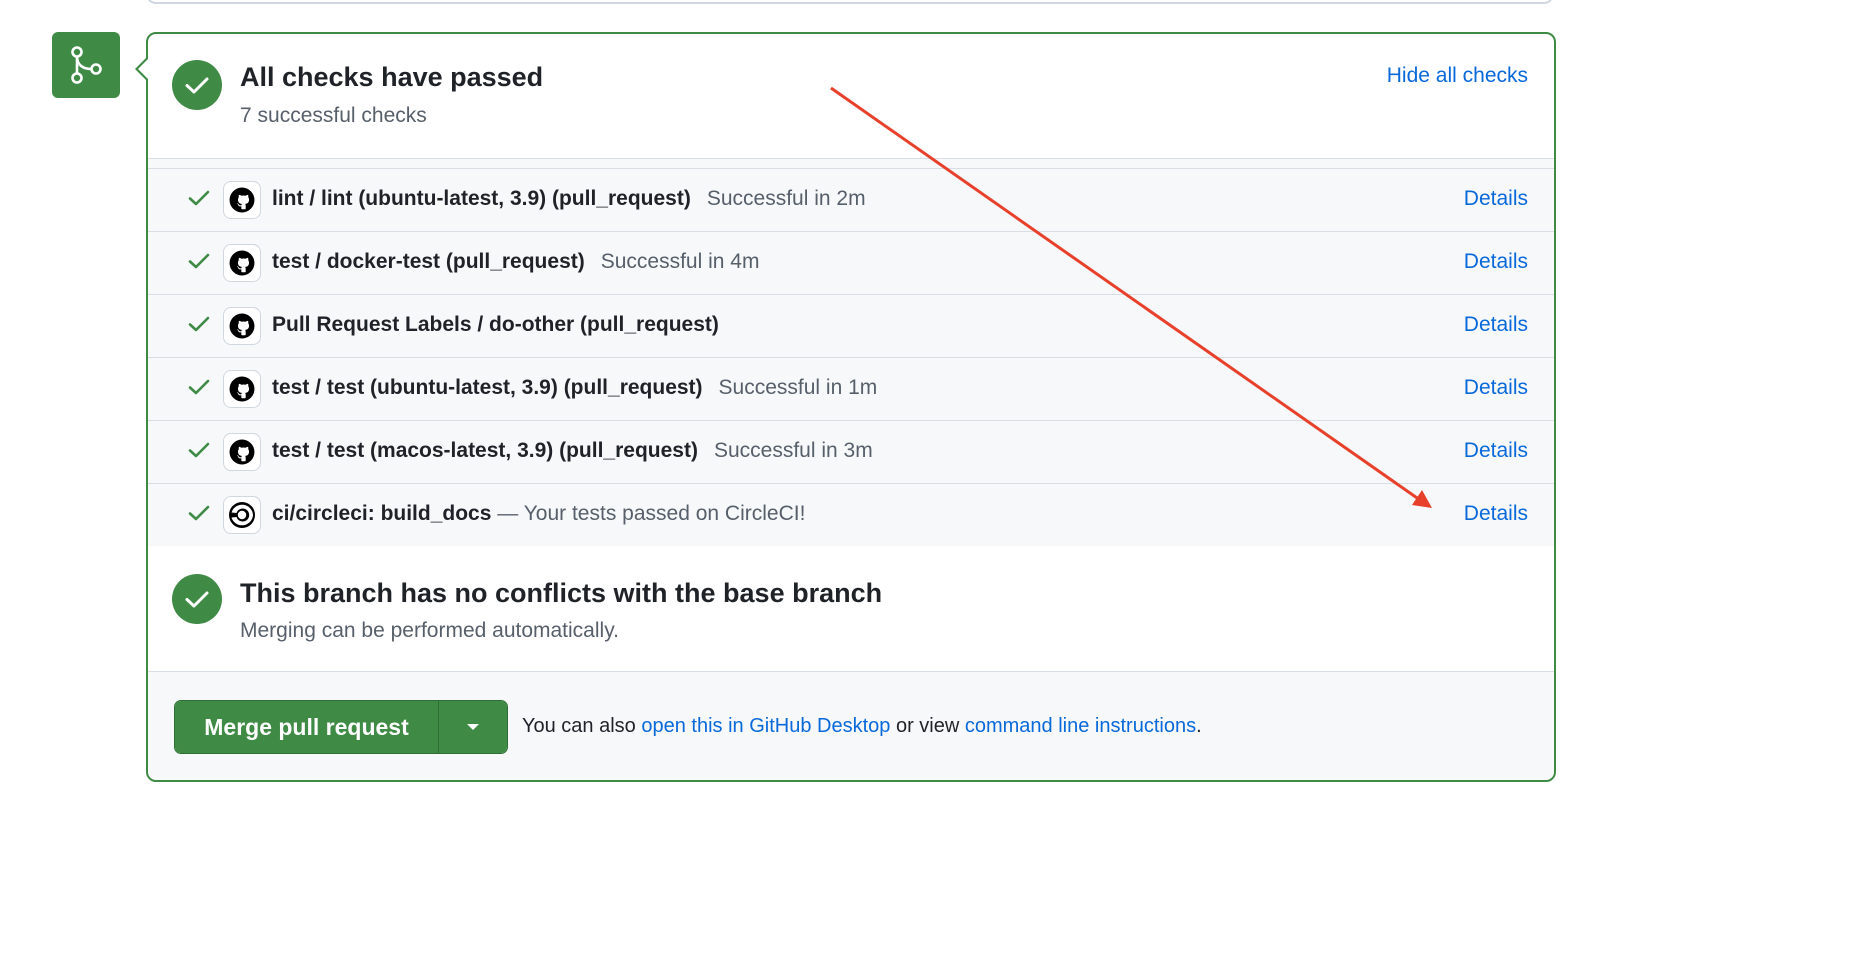 This screenshot has height=958, width=1866. Describe the element at coordinates (382, 513) in the screenshot. I see `check-name: ci/circleci: build_docs` at that location.